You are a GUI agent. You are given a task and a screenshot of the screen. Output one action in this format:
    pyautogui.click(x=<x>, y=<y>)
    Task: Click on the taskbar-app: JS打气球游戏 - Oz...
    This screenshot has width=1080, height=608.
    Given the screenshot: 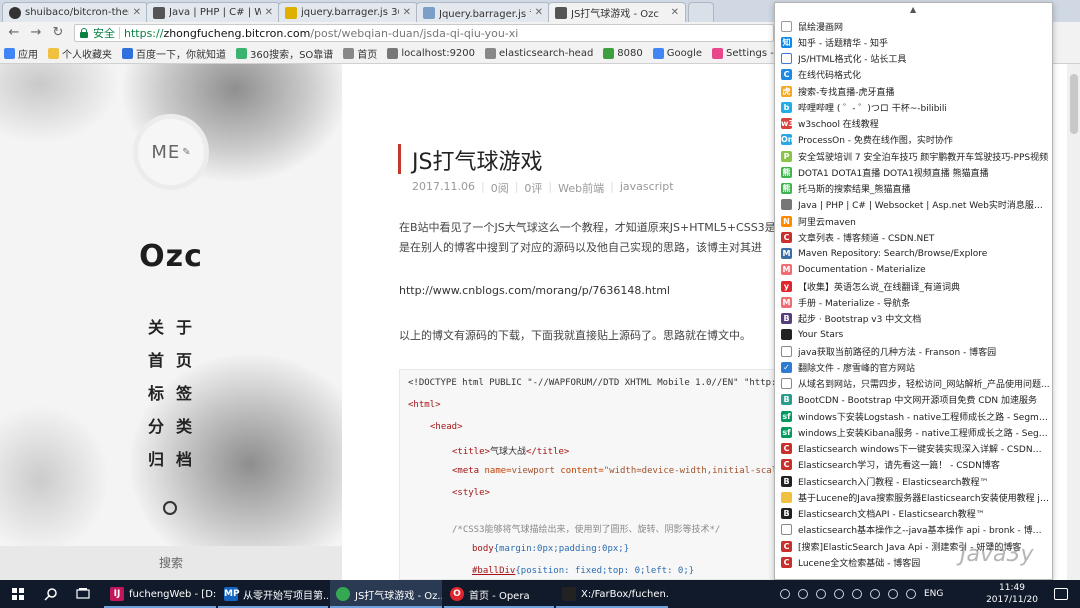 What is the action you would take?
    pyautogui.click(x=386, y=594)
    